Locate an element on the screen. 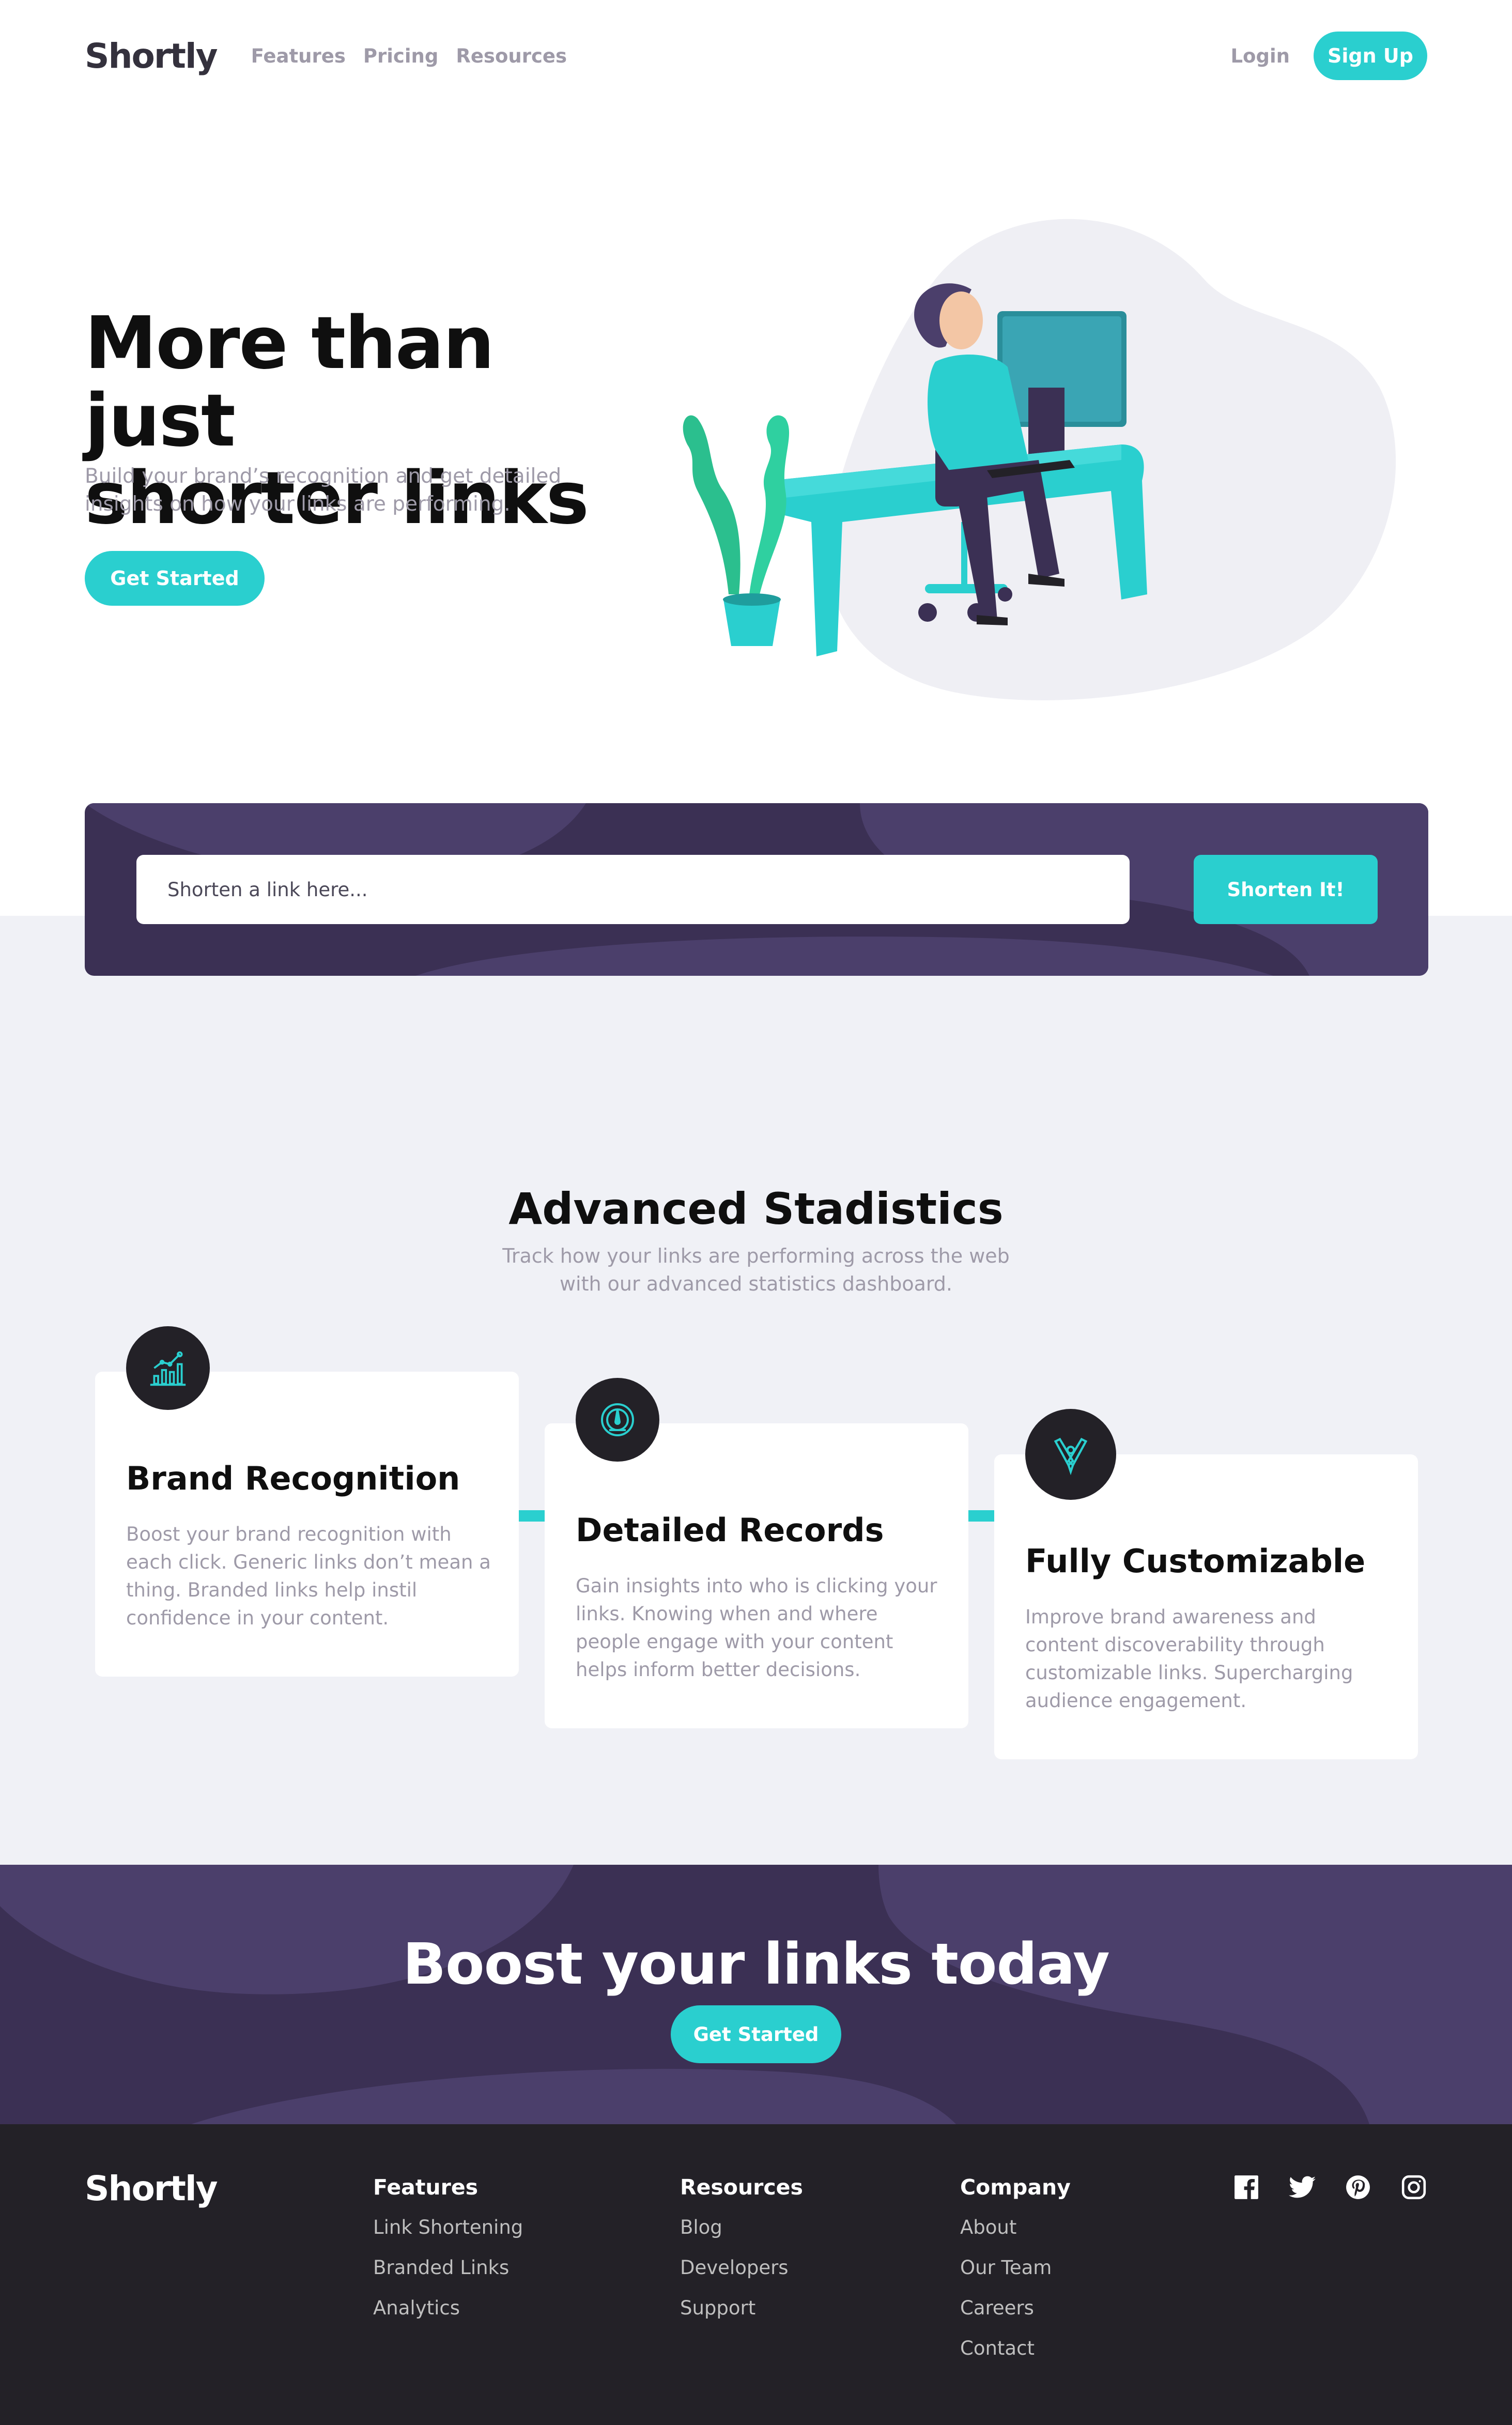 Image resolution: width=1512 pixels, height=2425 pixels. logo: Shortly is located at coordinates (151, 56).